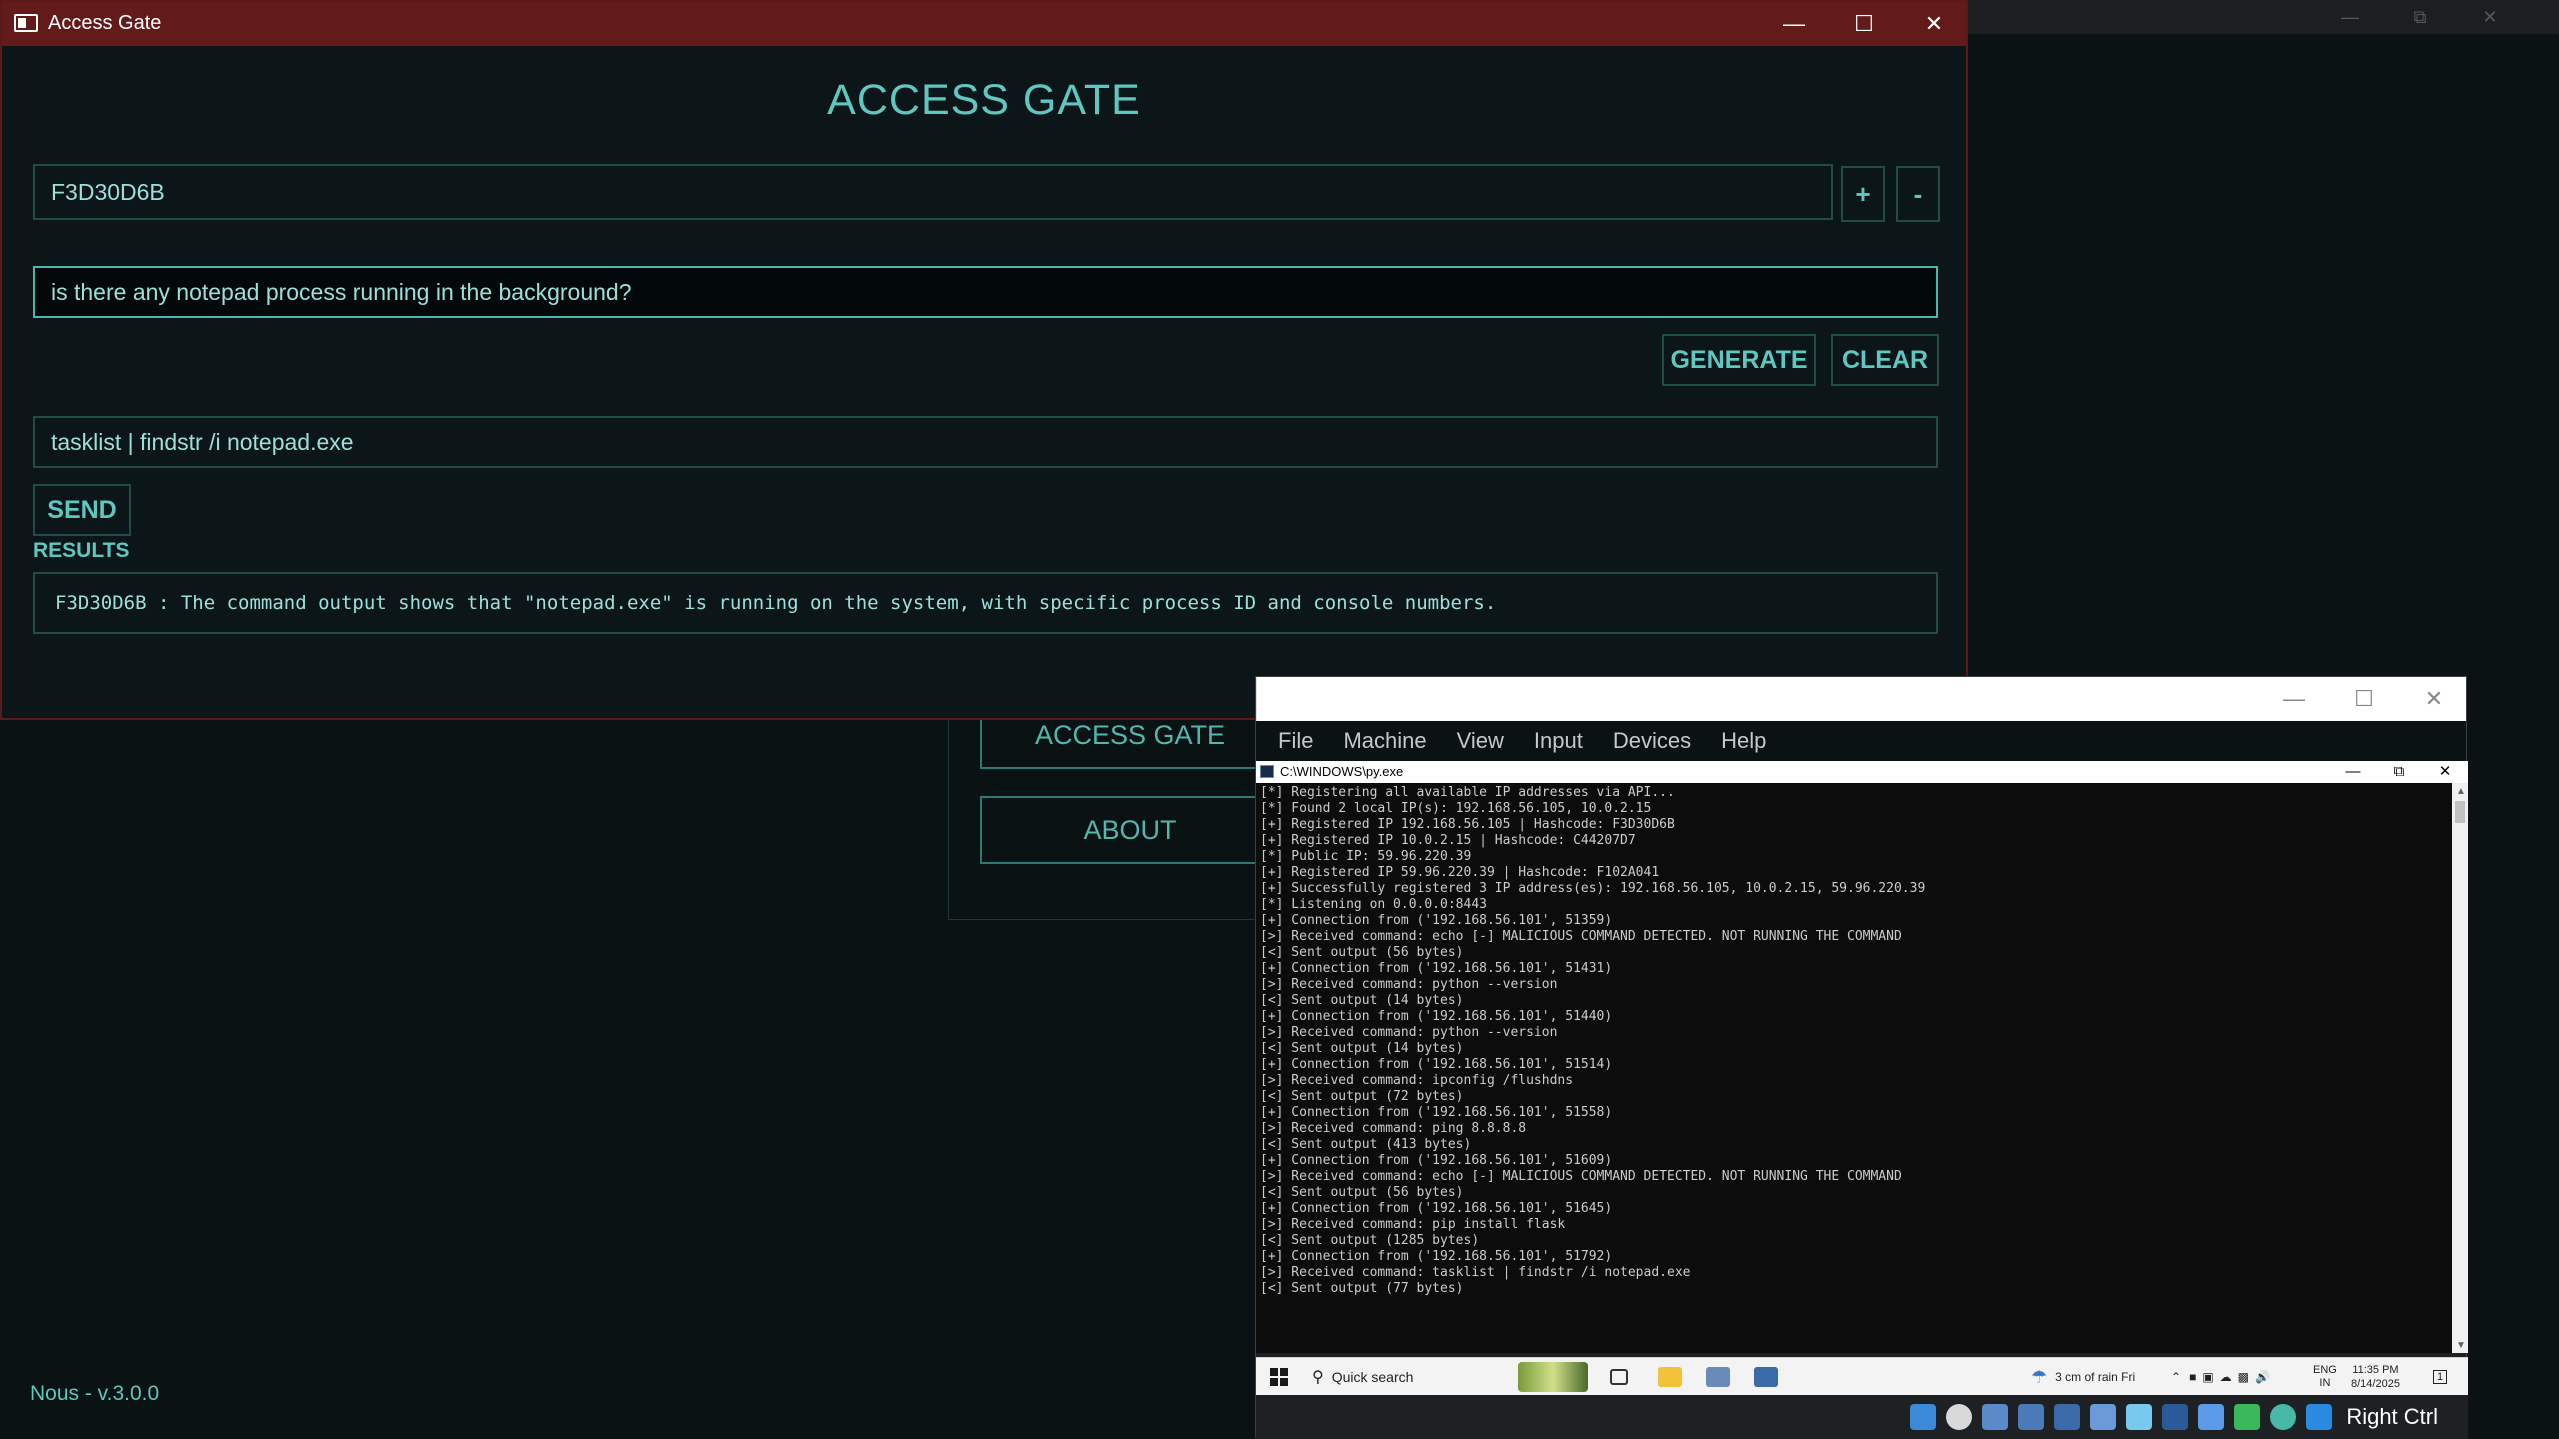 The image size is (2559, 1439). I want to click on scrollbar-thumb, so click(2460, 812).